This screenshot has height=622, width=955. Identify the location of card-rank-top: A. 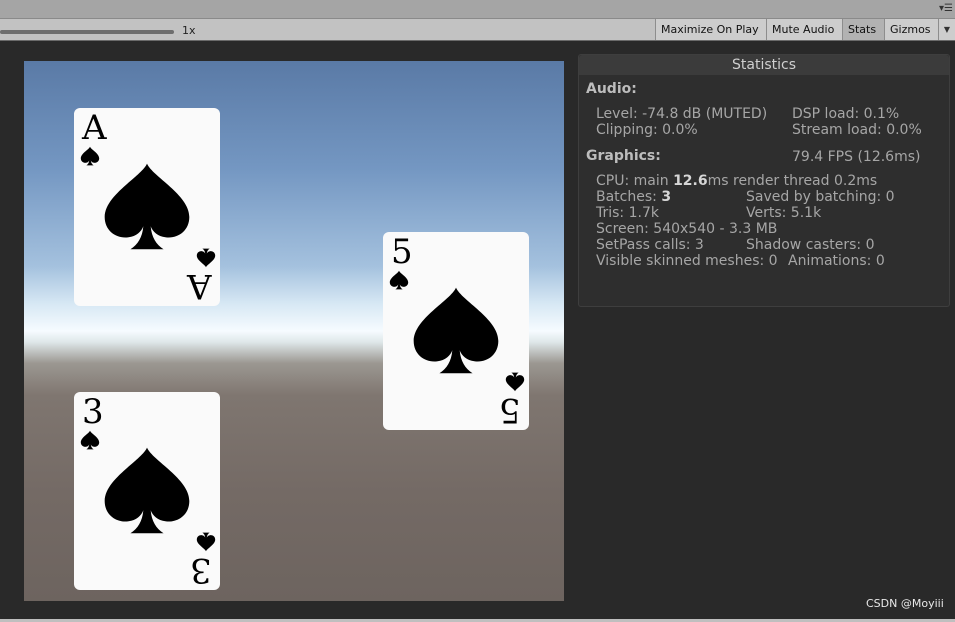
(94, 128).